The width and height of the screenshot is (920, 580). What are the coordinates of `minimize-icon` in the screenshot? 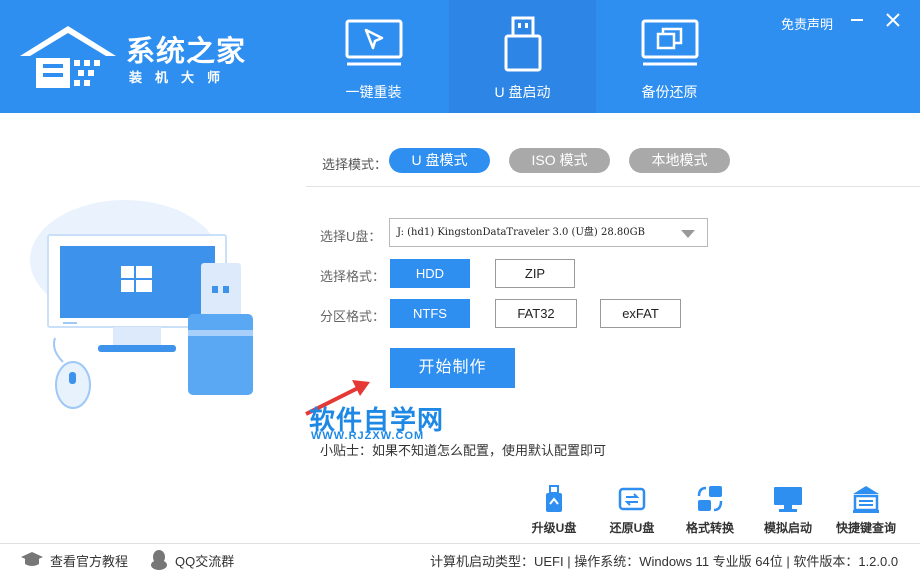 It's located at (857, 20).